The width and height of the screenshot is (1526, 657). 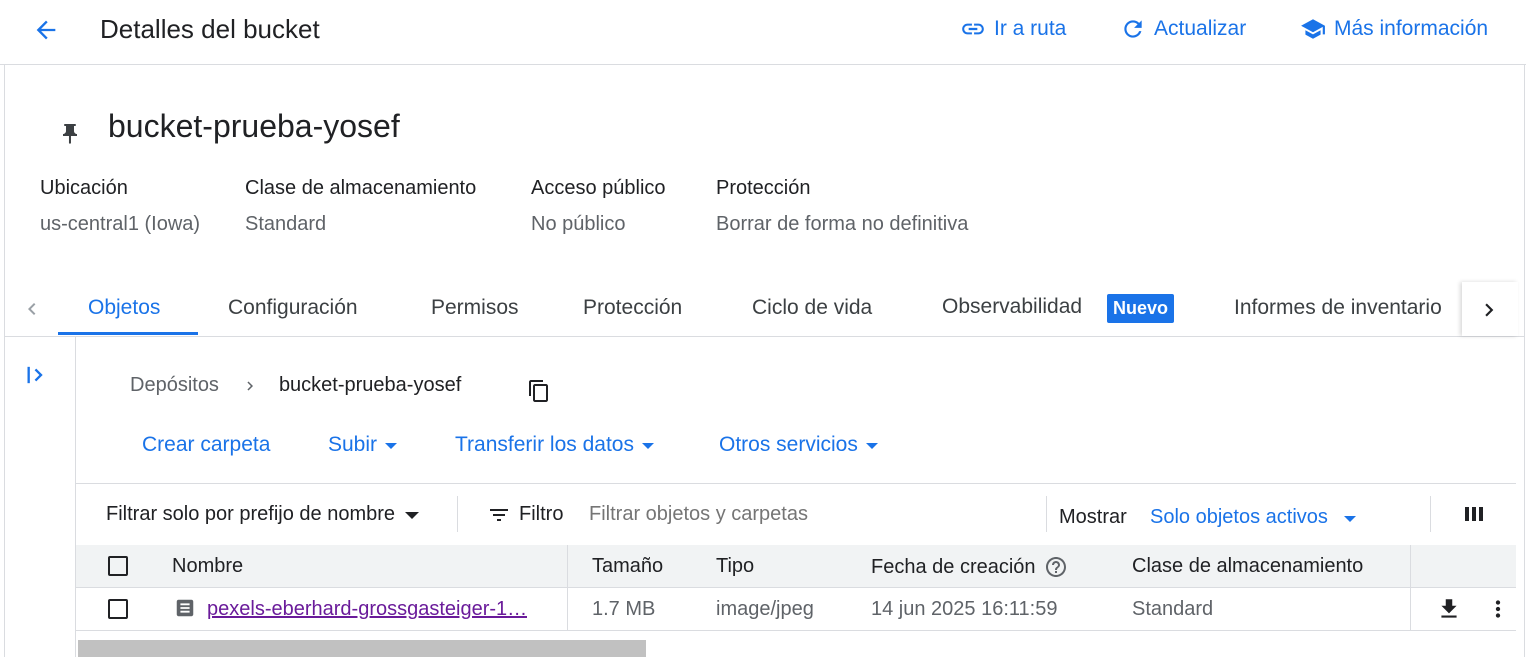 What do you see at coordinates (1430, 514) in the screenshot?
I see `show-divider-right` at bounding box center [1430, 514].